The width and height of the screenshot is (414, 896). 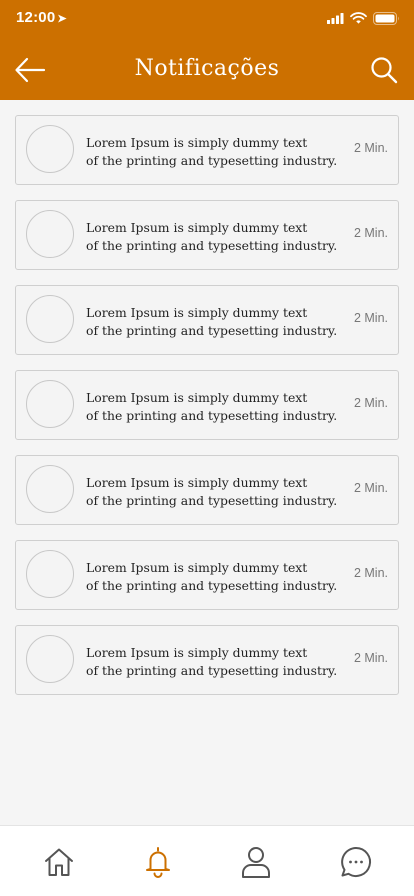 What do you see at coordinates (207, 18) in the screenshot?
I see `status-bar: 12:00 ➤` at bounding box center [207, 18].